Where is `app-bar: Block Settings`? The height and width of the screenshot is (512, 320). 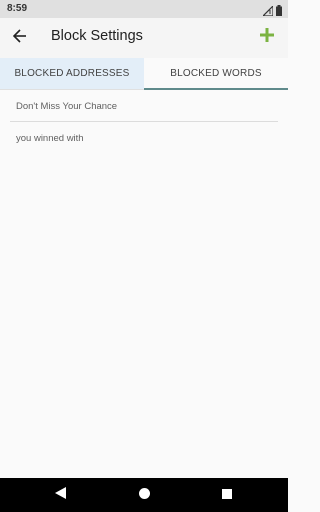 app-bar: Block Settings is located at coordinates (144, 38).